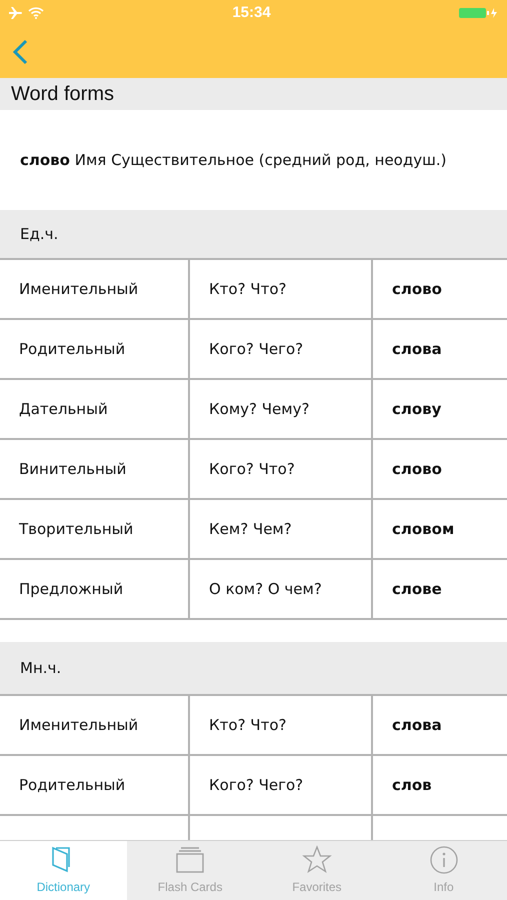 The height and width of the screenshot is (900, 507). What do you see at coordinates (63, 870) in the screenshot?
I see `tab-bar-item: Dictionary` at bounding box center [63, 870].